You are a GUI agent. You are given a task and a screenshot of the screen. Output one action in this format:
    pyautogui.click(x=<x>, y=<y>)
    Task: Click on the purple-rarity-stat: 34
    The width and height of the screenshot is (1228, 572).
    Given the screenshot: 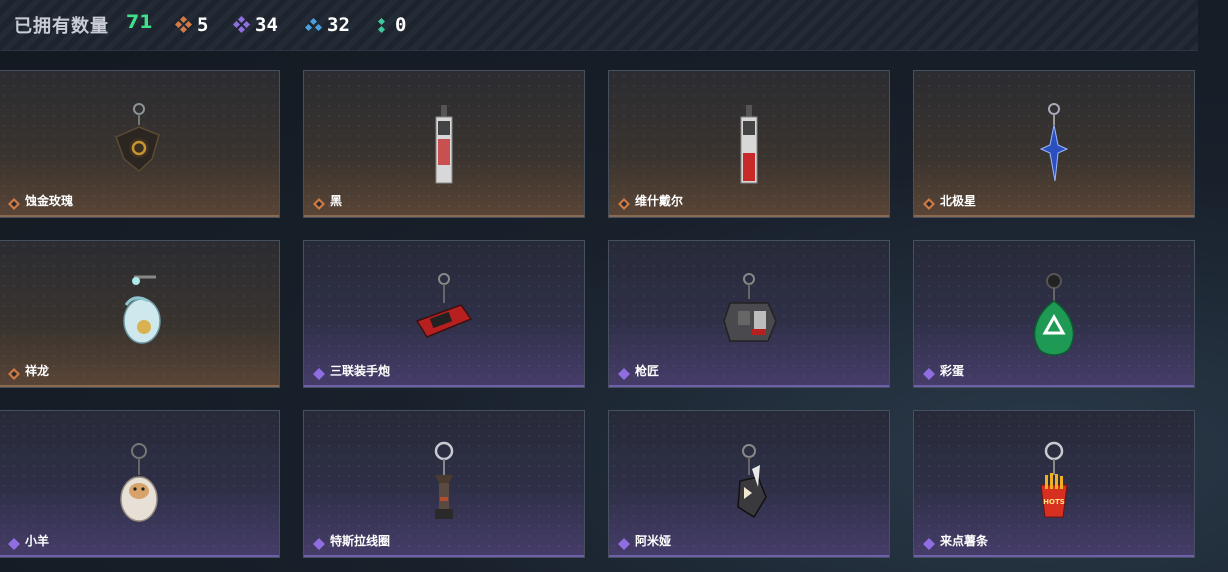 What is the action you would take?
    pyautogui.click(x=255, y=25)
    